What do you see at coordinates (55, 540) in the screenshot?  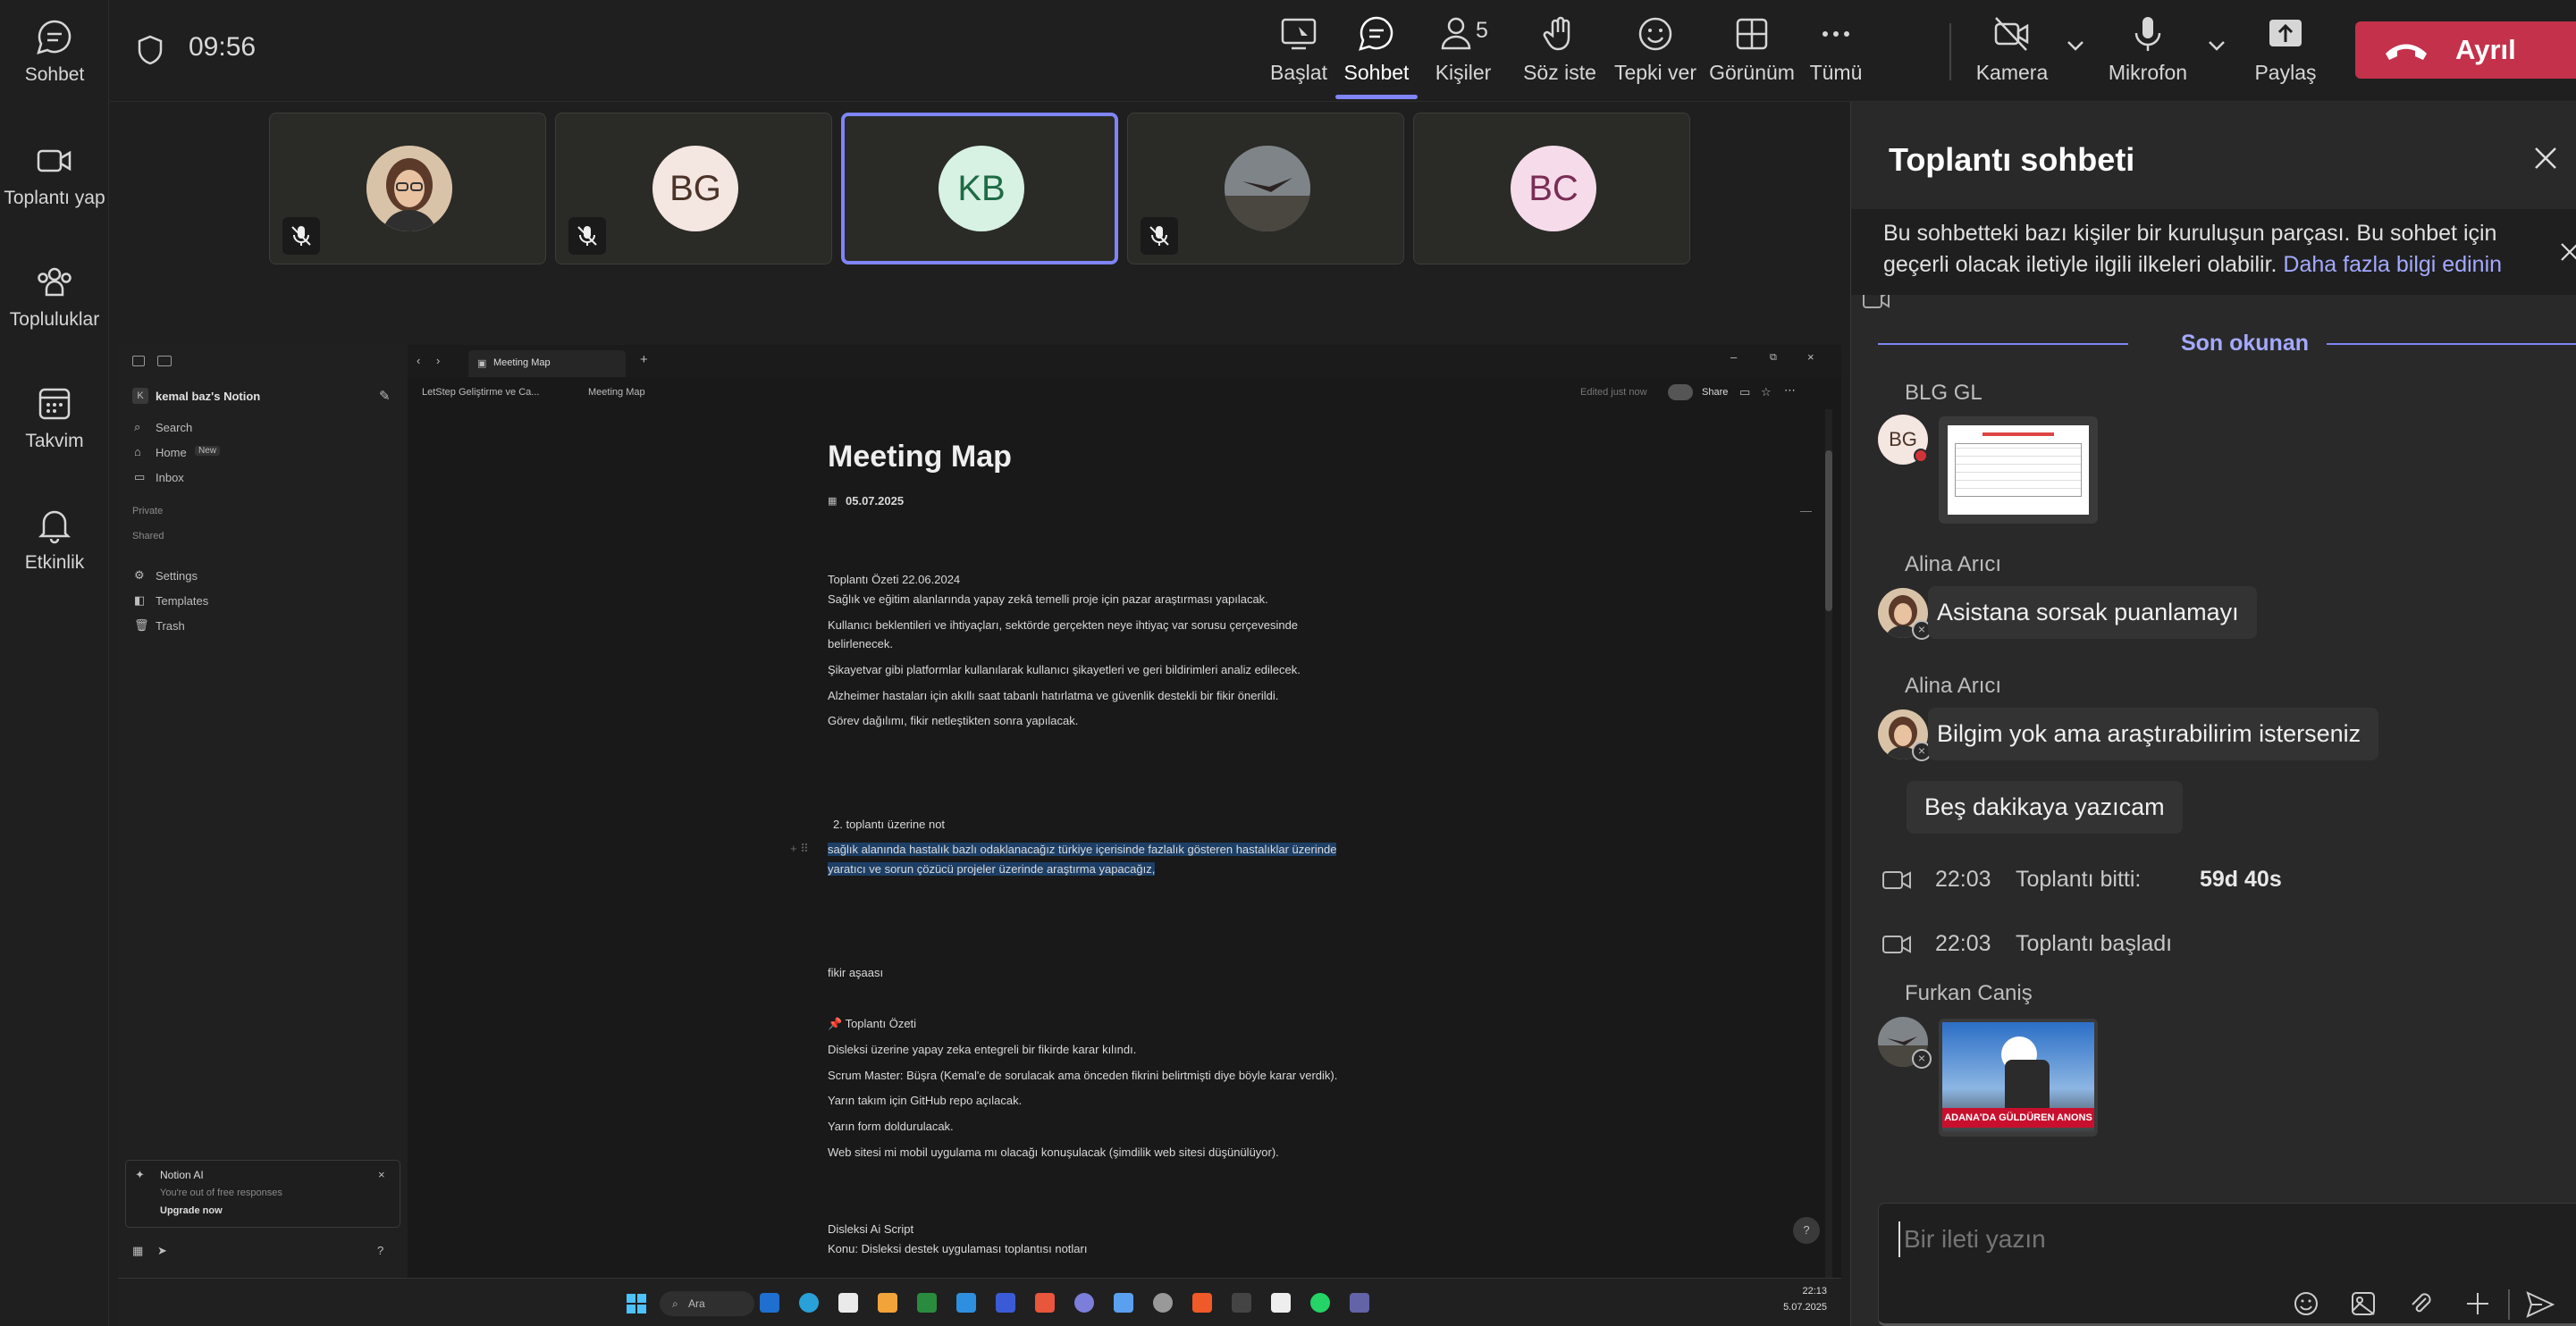 I see `rail-activity: Etkinlik` at bounding box center [55, 540].